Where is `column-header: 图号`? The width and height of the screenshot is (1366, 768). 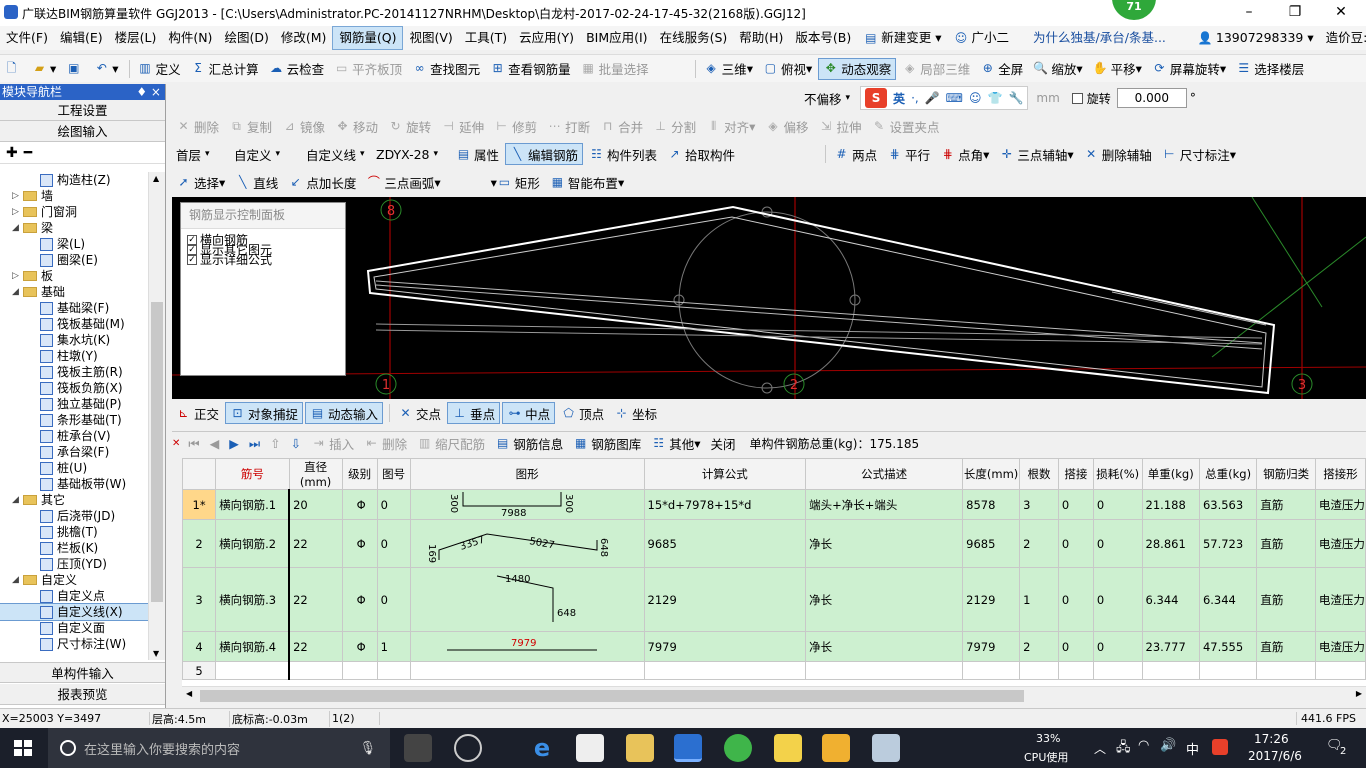 column-header: 图号 is located at coordinates (393, 474).